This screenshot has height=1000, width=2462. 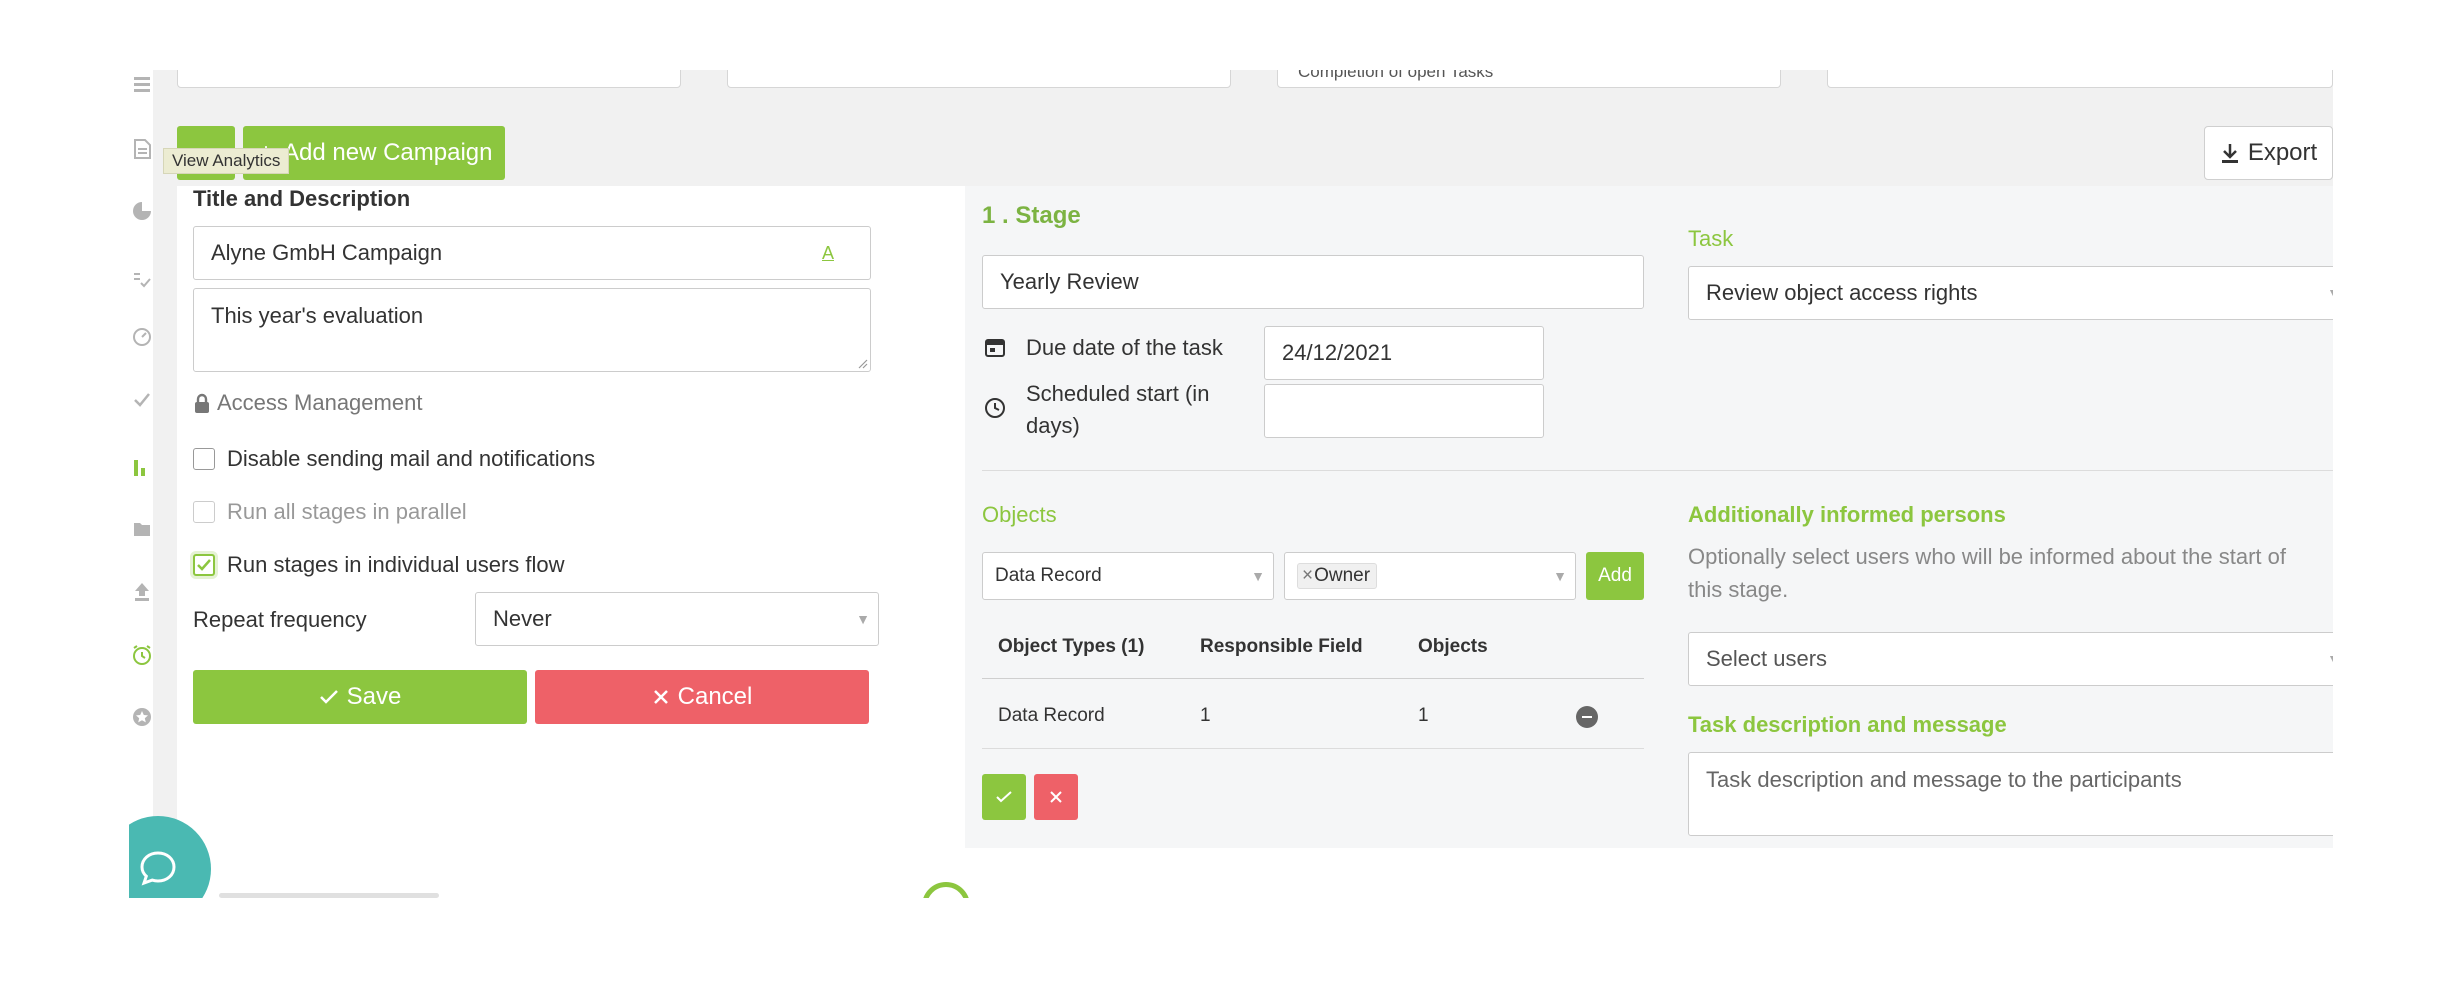 What do you see at coordinates (1767, 658) in the screenshot?
I see `select-users-placeholder: Select users` at bounding box center [1767, 658].